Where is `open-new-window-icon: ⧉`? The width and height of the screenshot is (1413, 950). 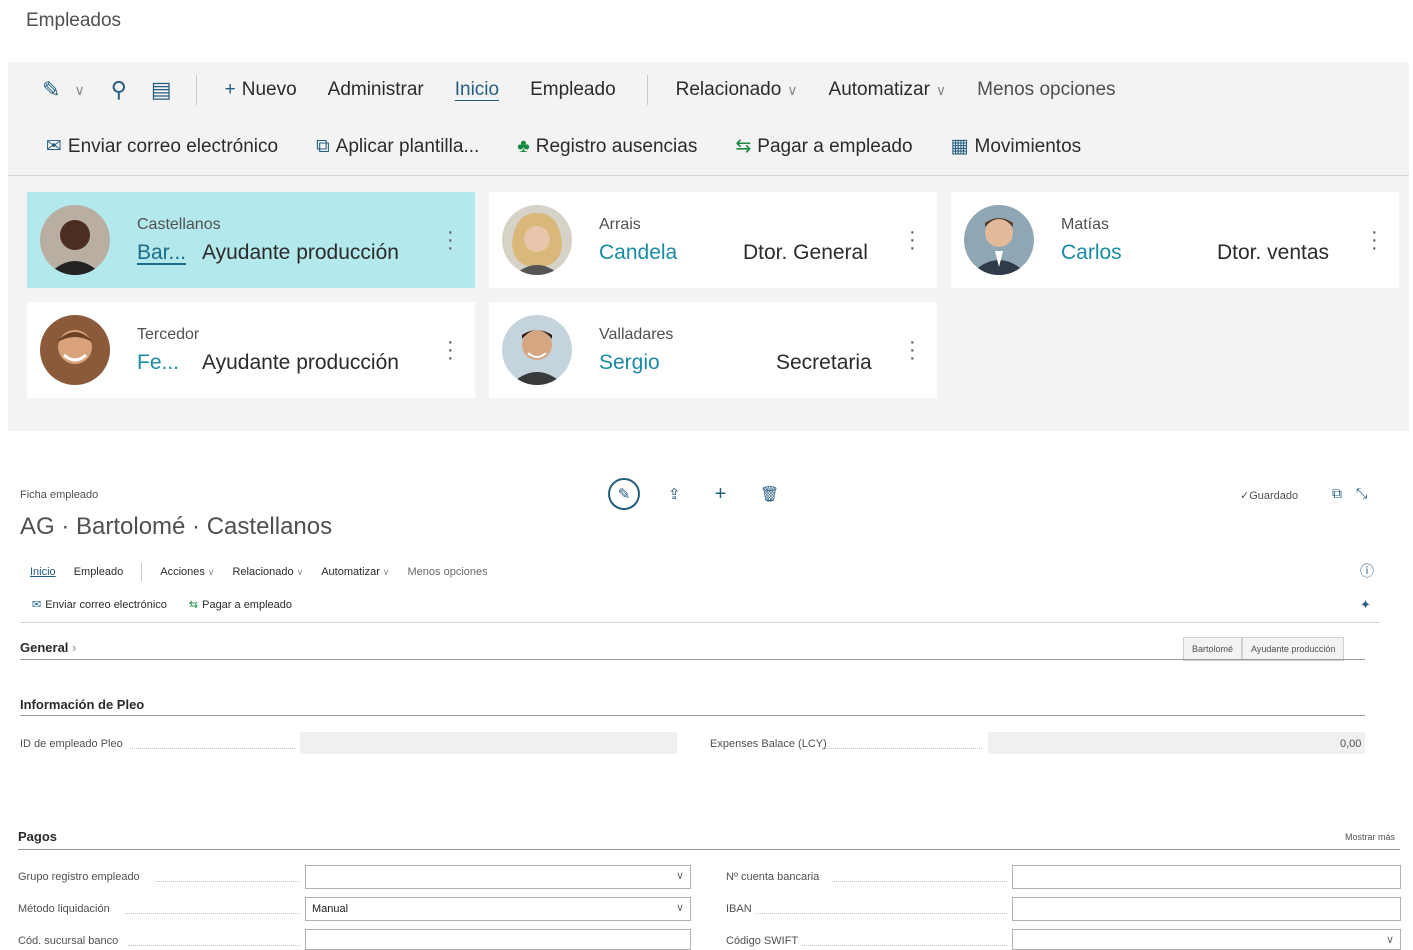 open-new-window-icon: ⧉ is located at coordinates (1337, 493).